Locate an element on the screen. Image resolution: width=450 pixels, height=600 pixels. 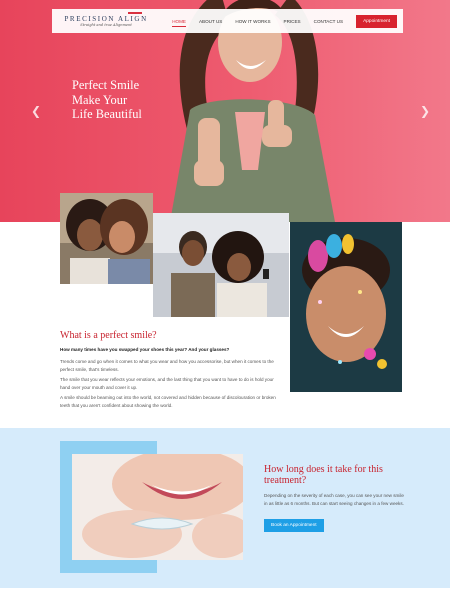
photo-aligner-smile is located at coordinates (157, 507).